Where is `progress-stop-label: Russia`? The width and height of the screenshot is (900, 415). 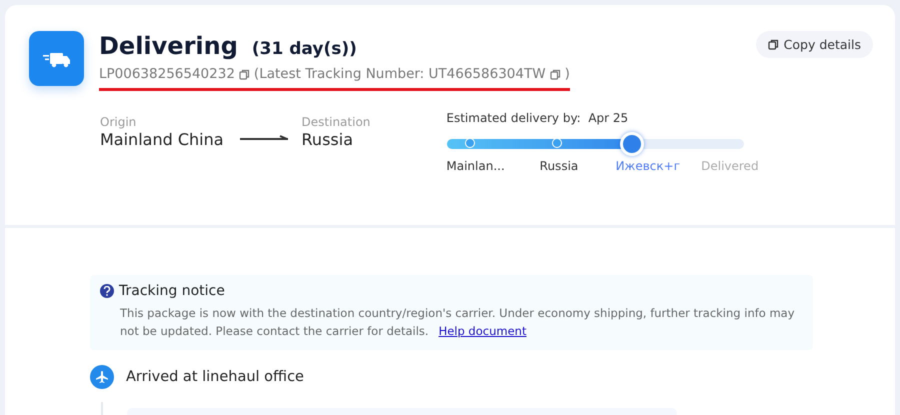
progress-stop-label: Russia is located at coordinates (559, 166).